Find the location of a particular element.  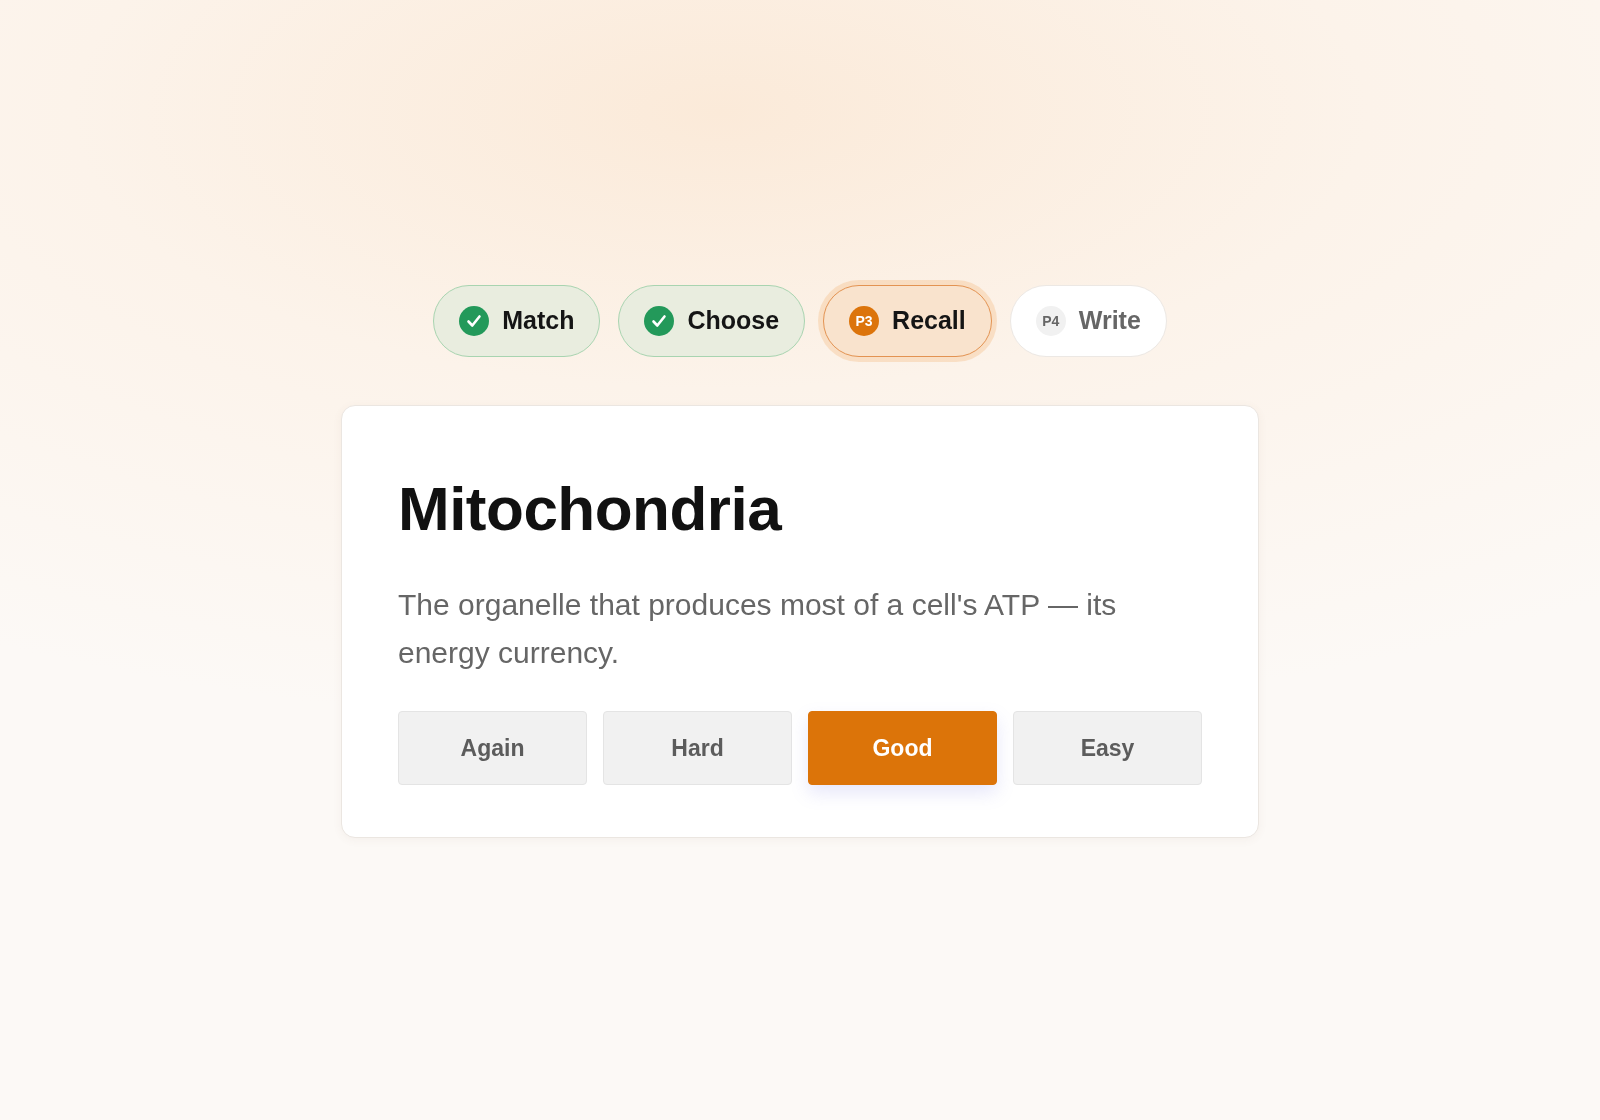

step-pill: P3 Recall is located at coordinates (907, 321).